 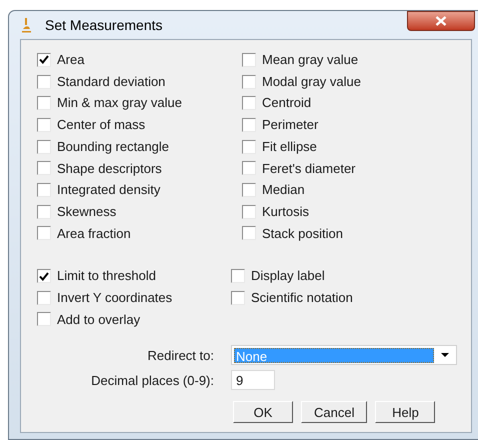 I want to click on checkbox-label: Feret's diameter, so click(x=309, y=169).